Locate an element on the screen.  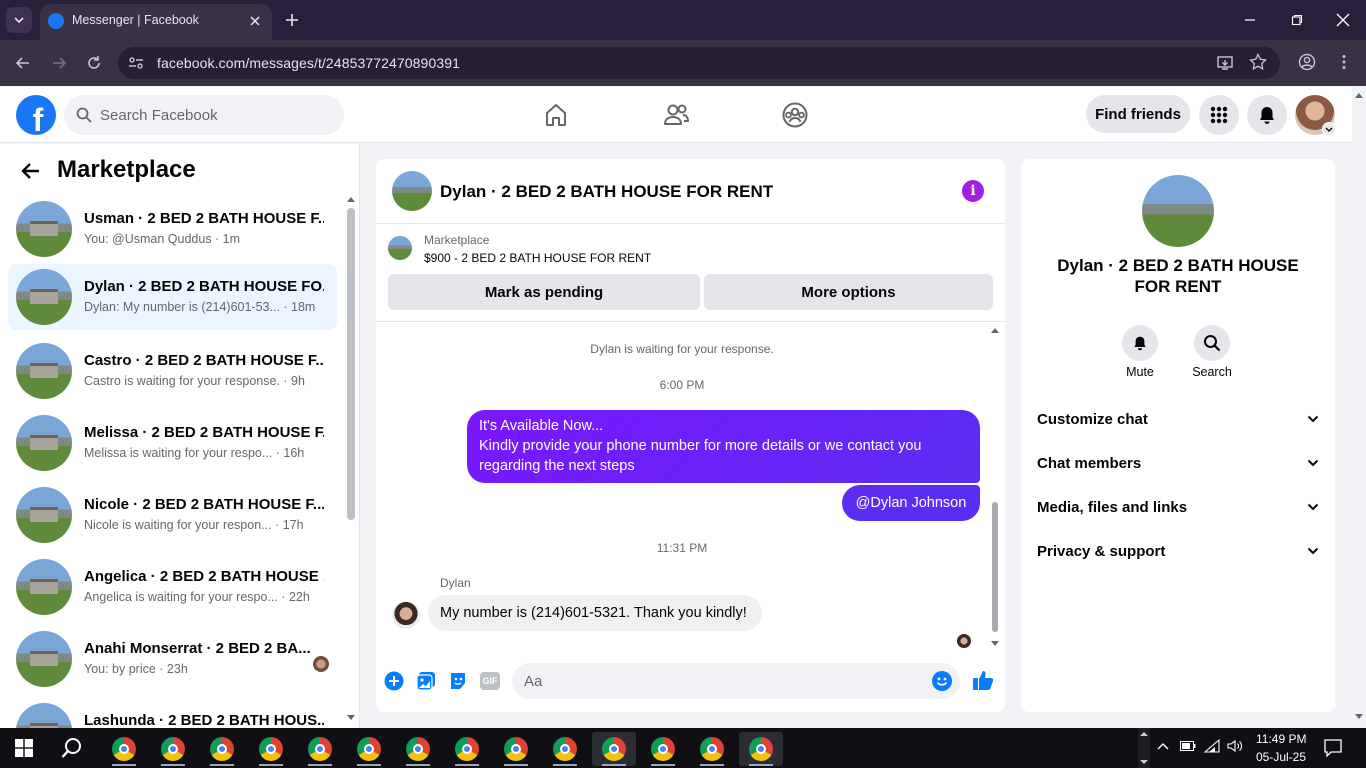
reload-button is located at coordinates (94, 63).